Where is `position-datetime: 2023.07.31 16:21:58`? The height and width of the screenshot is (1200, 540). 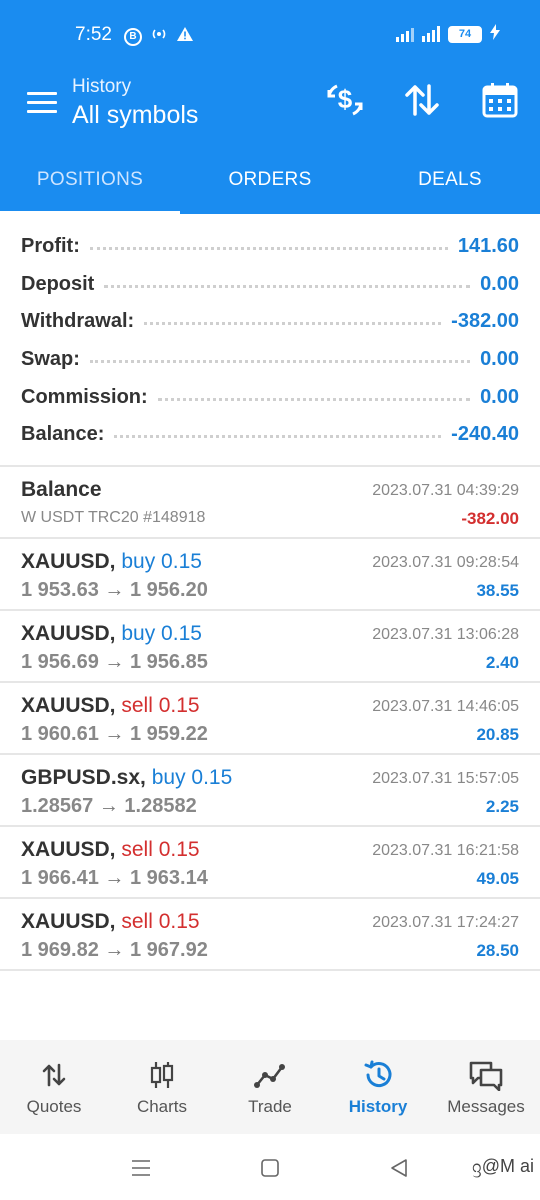 position-datetime: 2023.07.31 16:21:58 is located at coordinates (445, 850).